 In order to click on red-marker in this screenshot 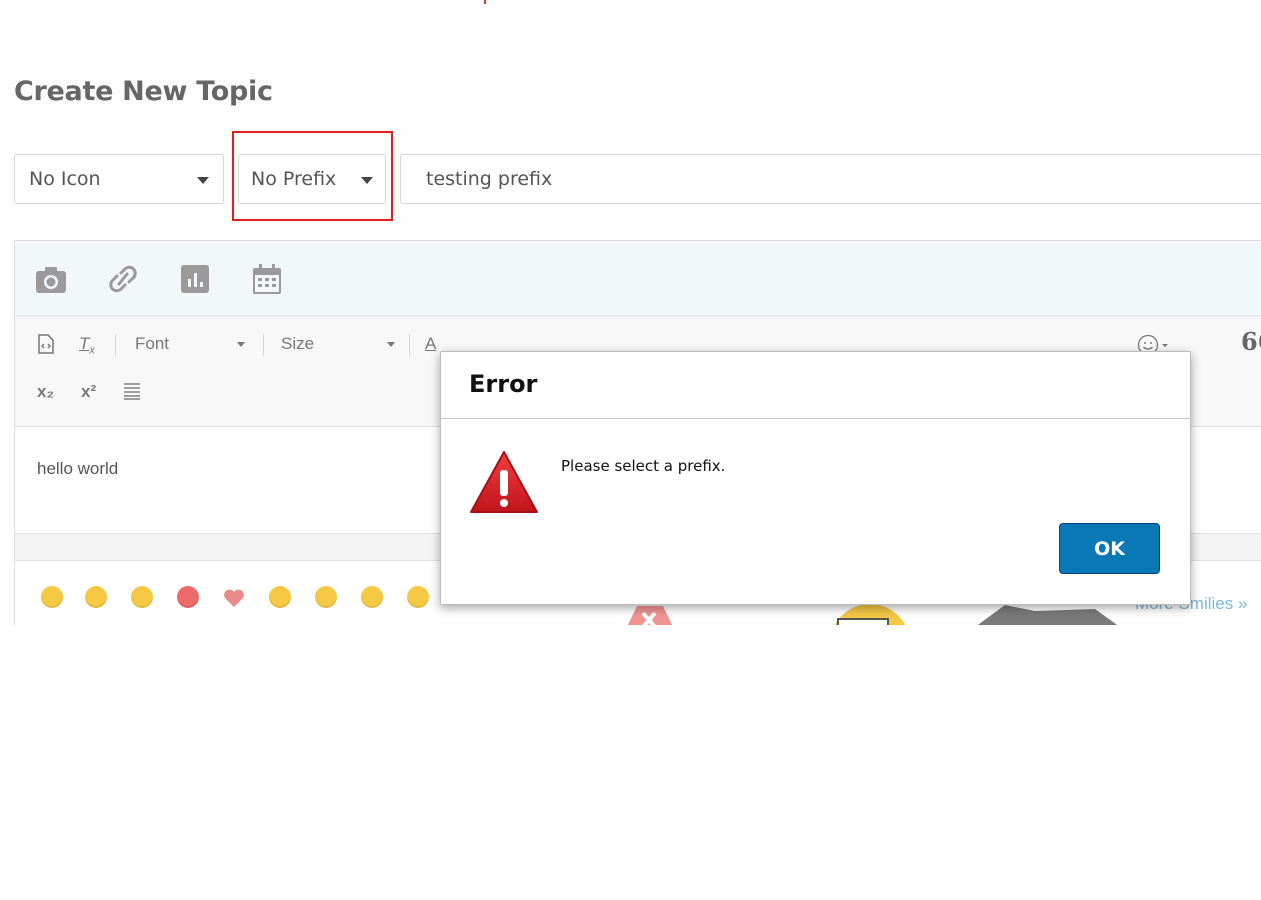, I will do `click(485, 2)`.